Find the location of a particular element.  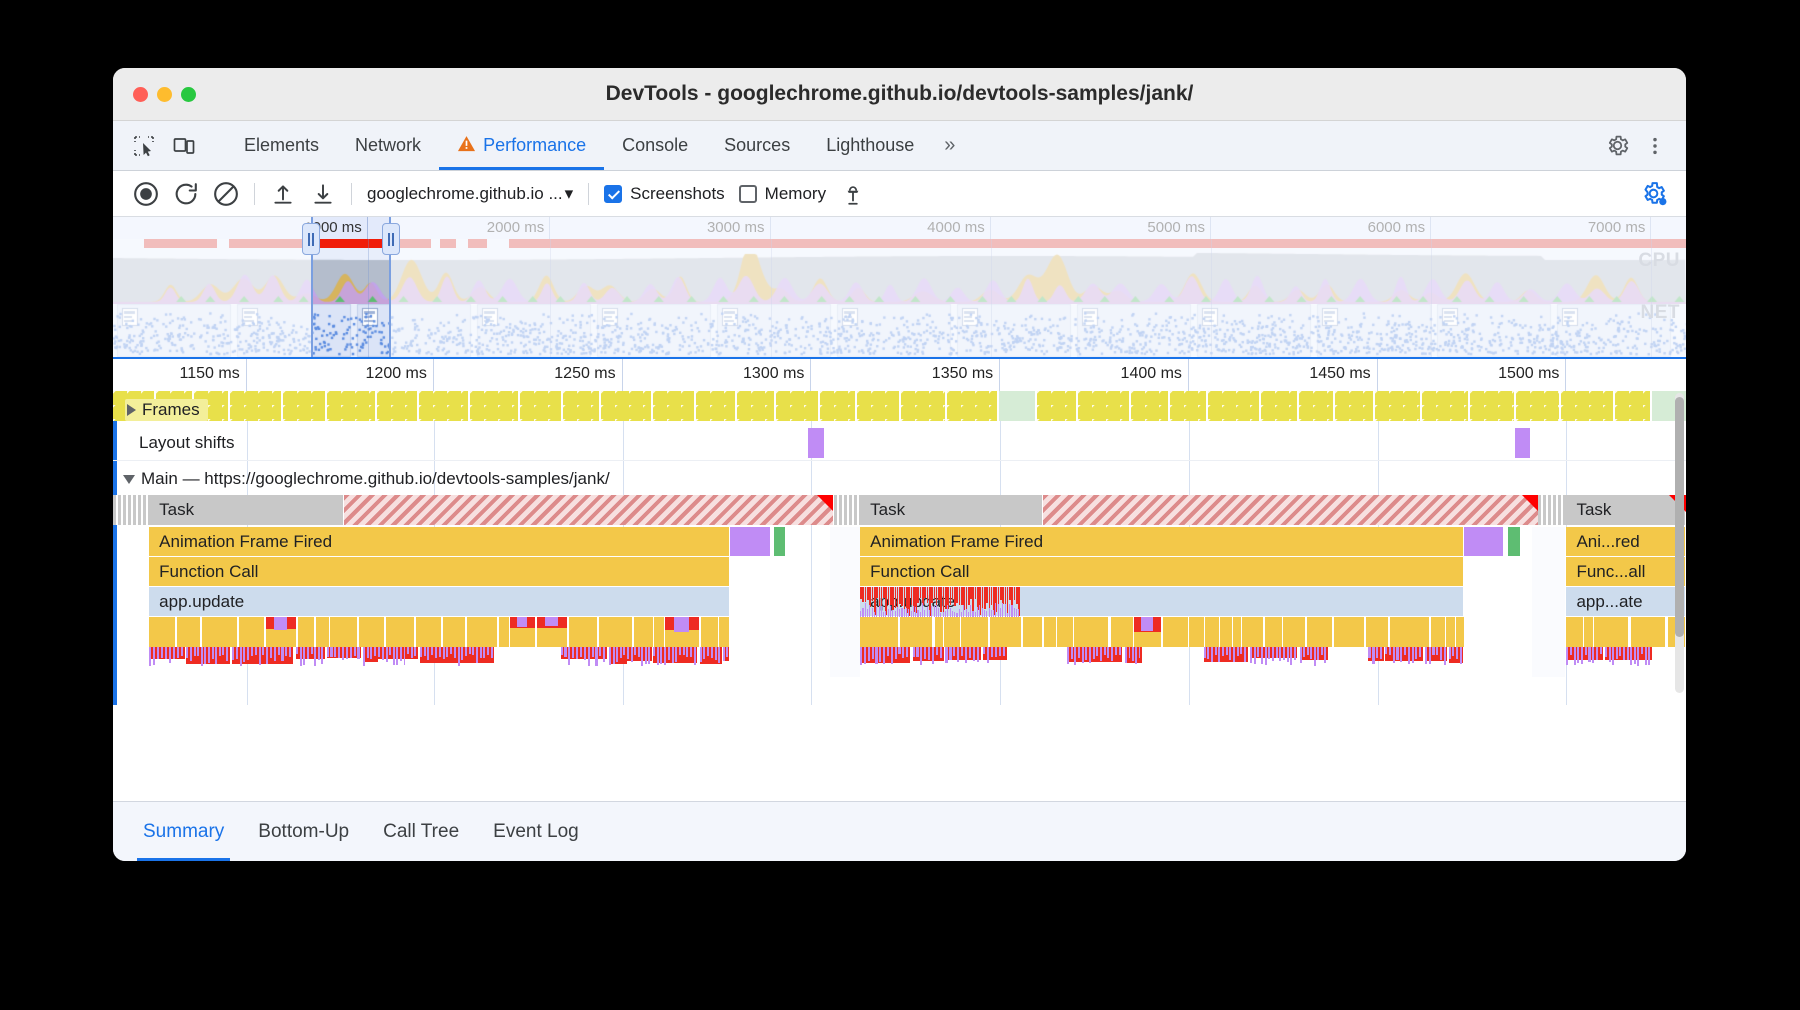

tab-console: Console is located at coordinates (655, 145).